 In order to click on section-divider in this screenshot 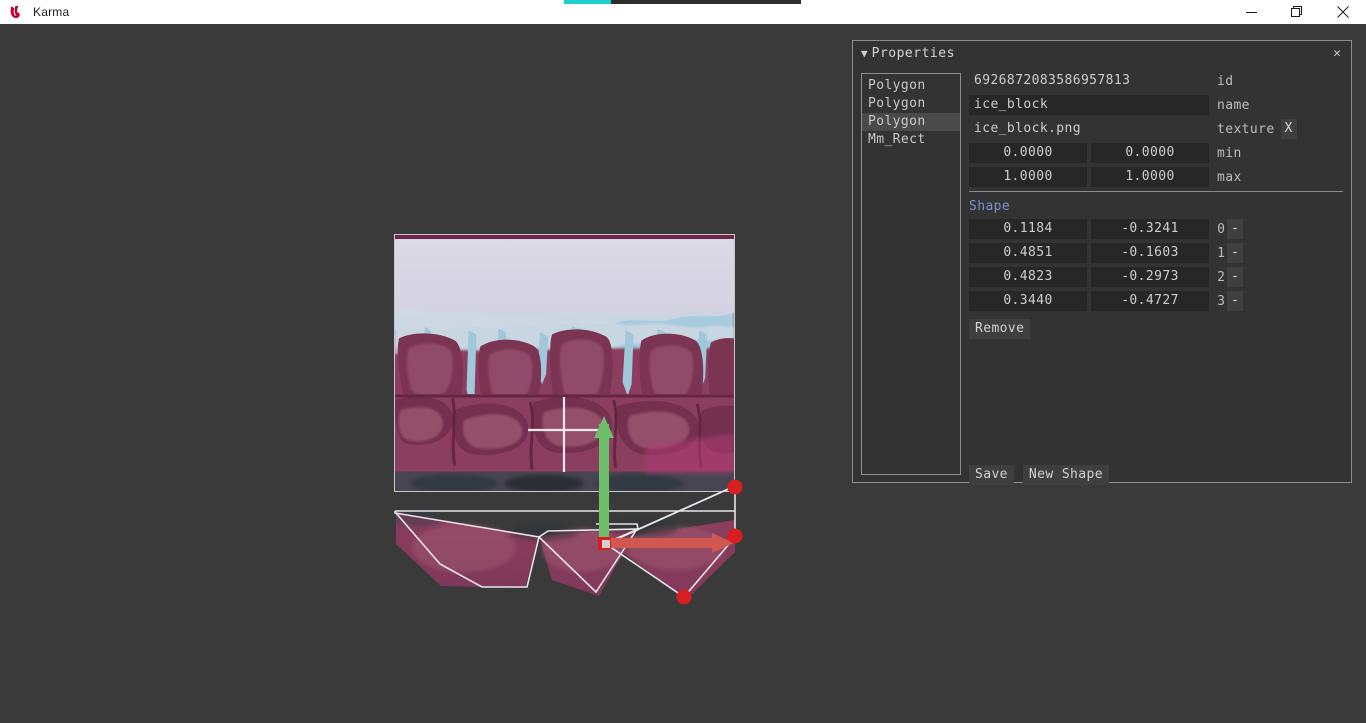, I will do `click(1156, 191)`.